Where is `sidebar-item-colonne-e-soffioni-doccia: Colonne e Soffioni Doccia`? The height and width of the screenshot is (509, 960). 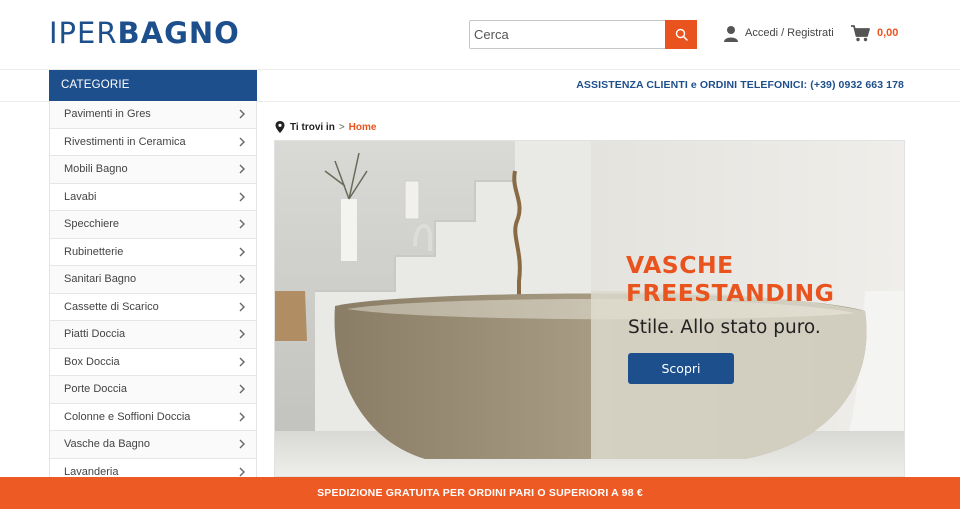
sidebar-item-colonne-e-soffioni-doccia: Colonne e Soffioni Doccia is located at coordinates (153, 417).